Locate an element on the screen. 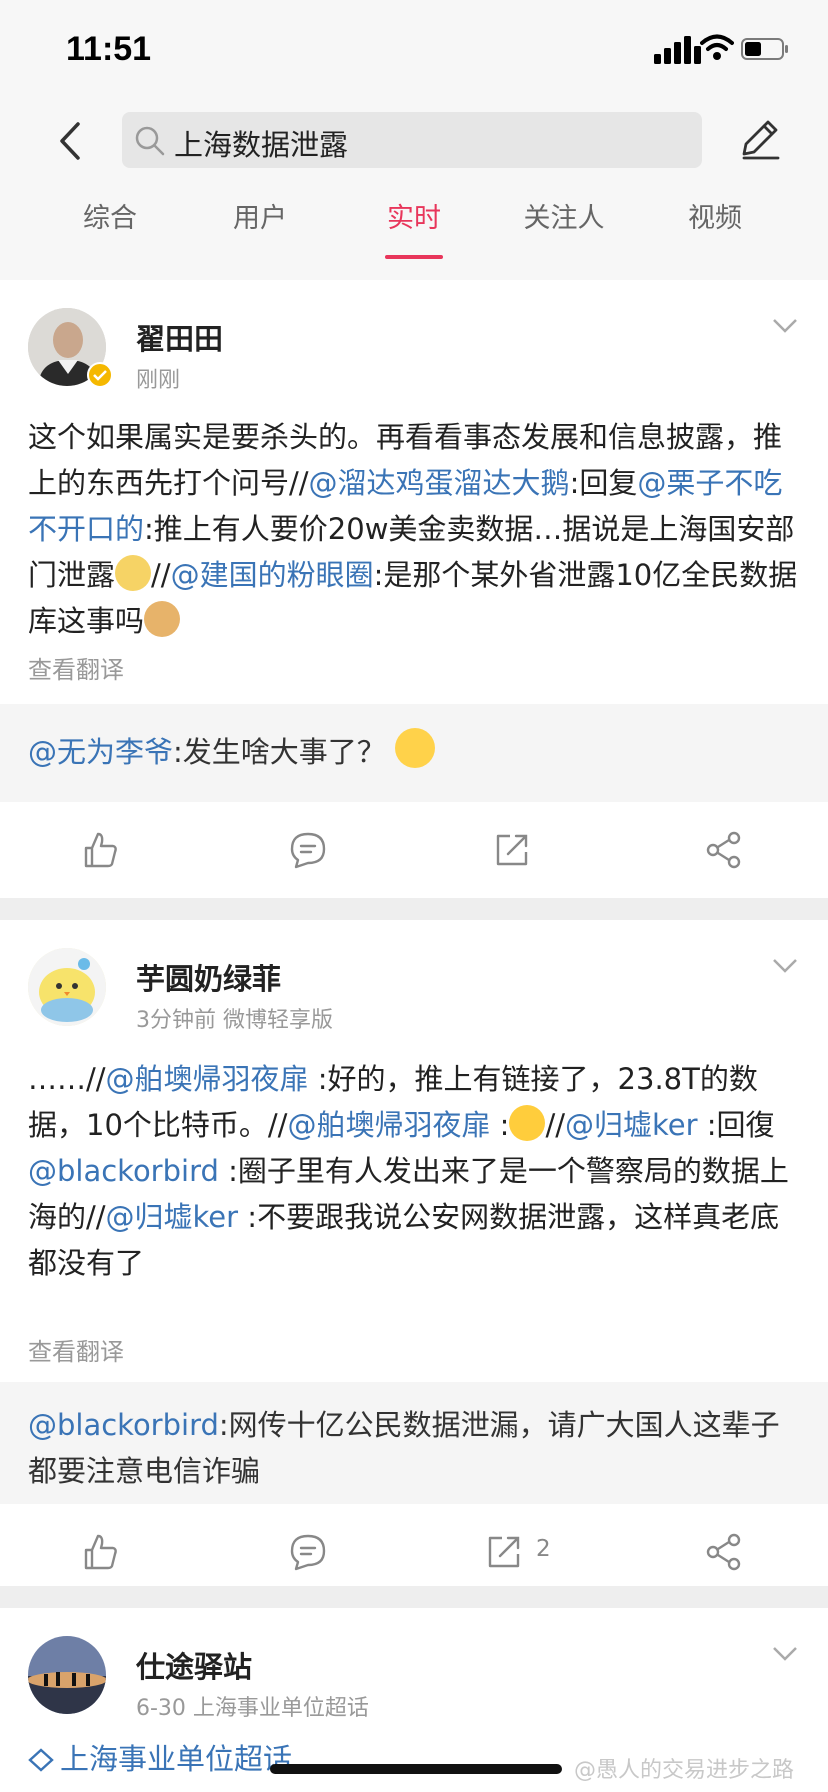  post-time: 刚刚 is located at coordinates (158, 380).